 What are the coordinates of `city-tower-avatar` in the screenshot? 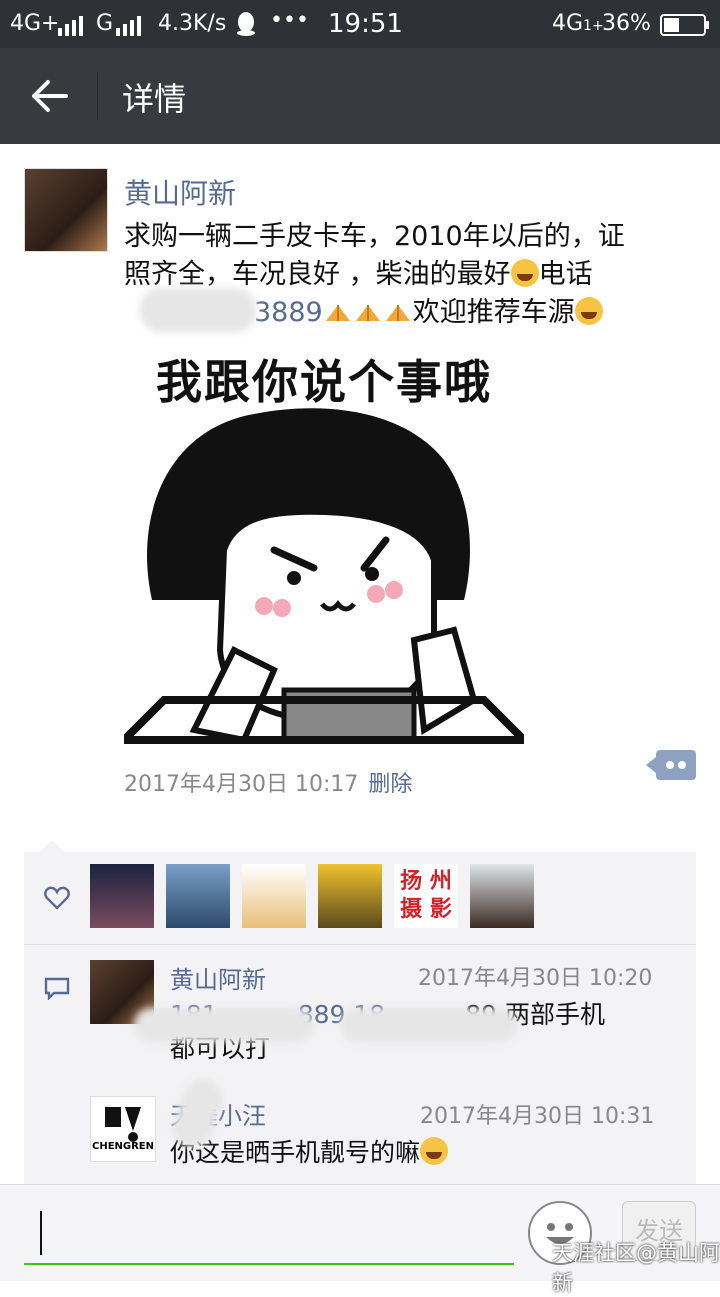 It's located at (198, 896).